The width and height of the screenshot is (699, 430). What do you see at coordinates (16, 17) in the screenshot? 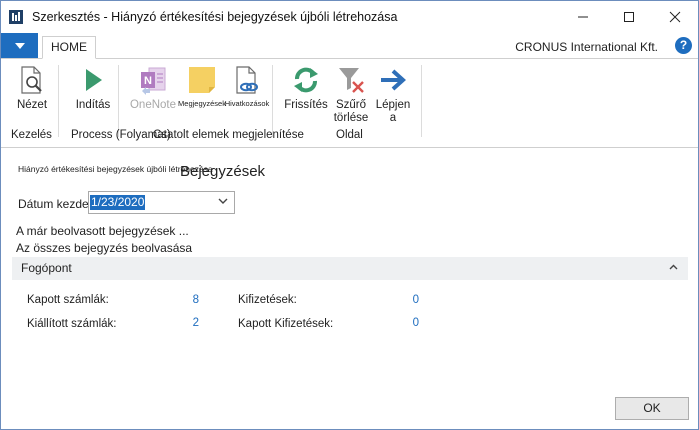
I see `app-icon` at bounding box center [16, 17].